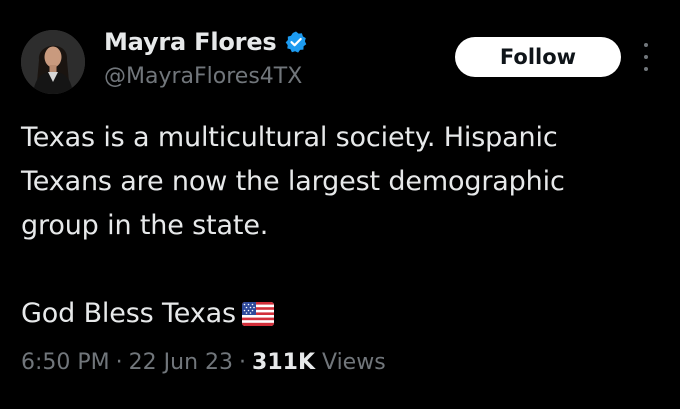 This screenshot has width=680, height=409. What do you see at coordinates (293, 181) in the screenshot?
I see `tweet-text-line: Texans are now the largest demographic` at bounding box center [293, 181].